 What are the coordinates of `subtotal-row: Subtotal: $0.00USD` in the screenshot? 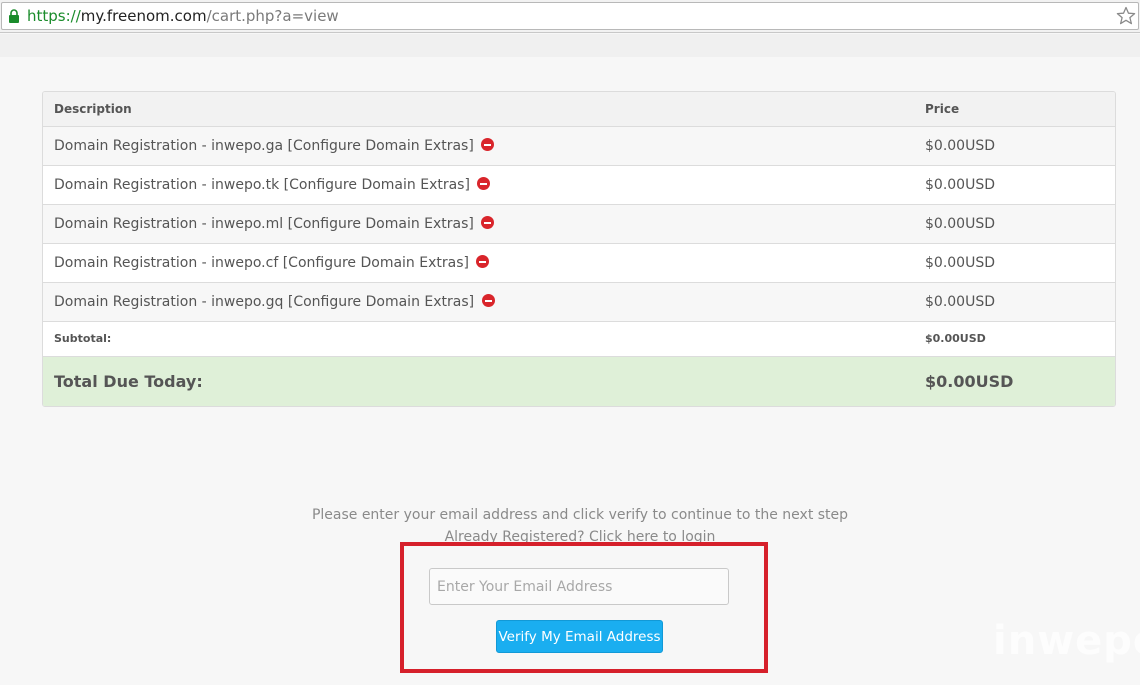 It's located at (579, 339).